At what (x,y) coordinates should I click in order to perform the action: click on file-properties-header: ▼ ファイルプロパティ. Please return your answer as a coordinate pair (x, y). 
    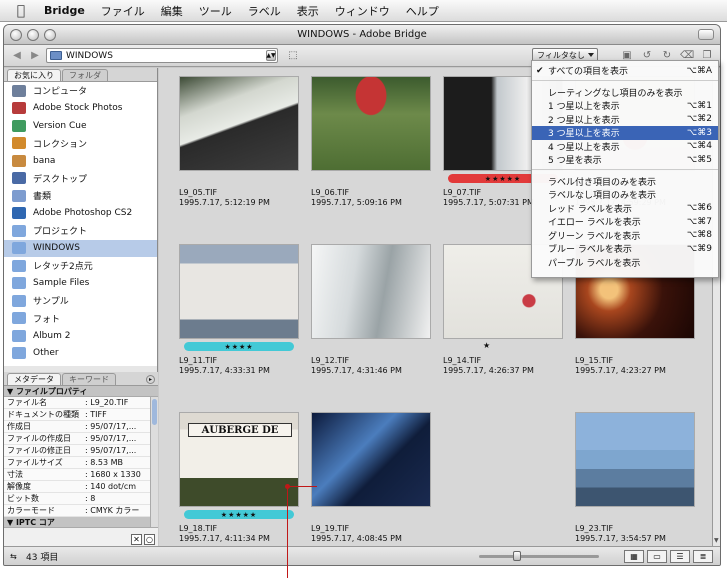
    Looking at the image, I should click on (81, 391).